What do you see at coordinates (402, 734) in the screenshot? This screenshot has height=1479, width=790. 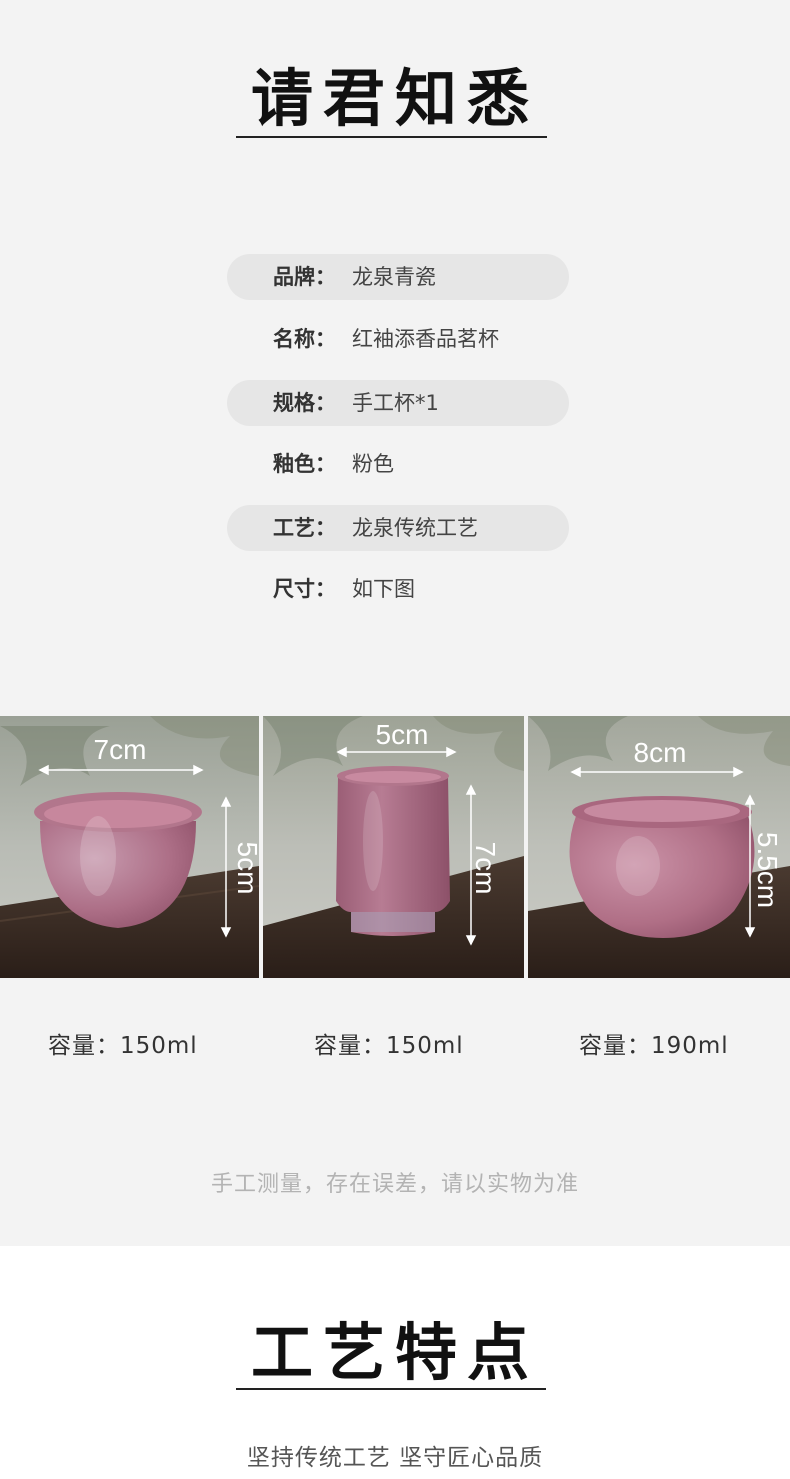 I see `width-label: 5cm` at bounding box center [402, 734].